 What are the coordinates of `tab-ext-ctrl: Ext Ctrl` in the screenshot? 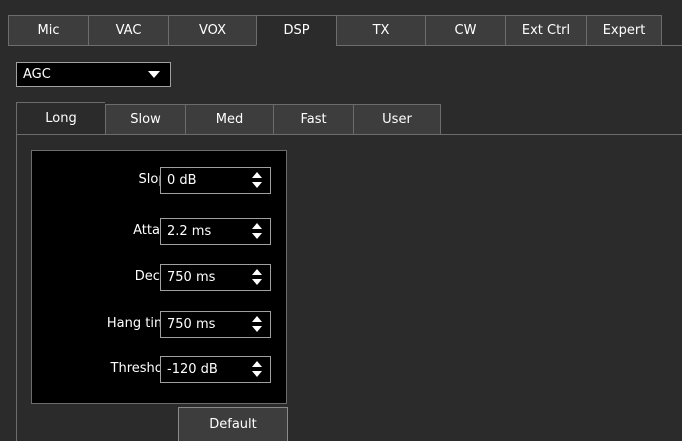 It's located at (545, 30).